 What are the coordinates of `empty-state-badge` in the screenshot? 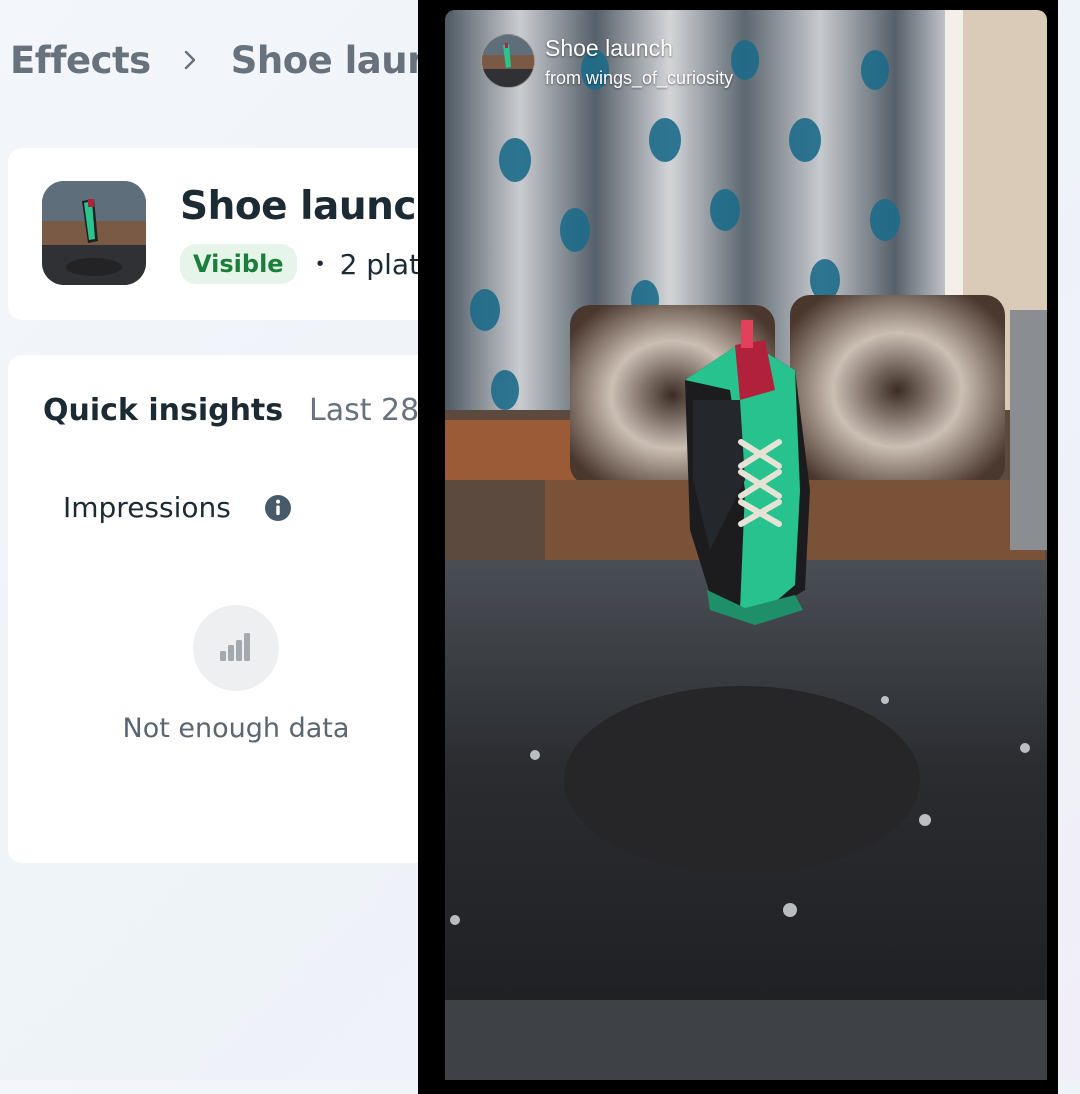 It's located at (236, 648).